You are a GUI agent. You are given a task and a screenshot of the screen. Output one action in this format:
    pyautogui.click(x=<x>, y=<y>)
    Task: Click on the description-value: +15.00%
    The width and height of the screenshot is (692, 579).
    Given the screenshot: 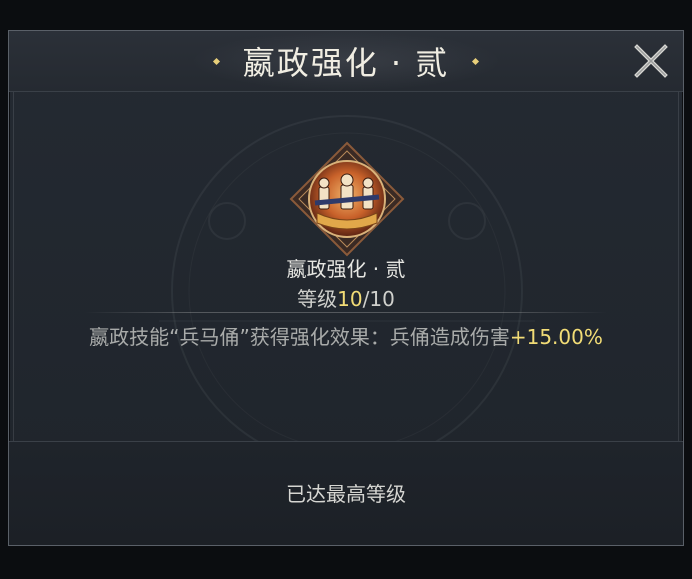 What is the action you would take?
    pyautogui.click(x=556, y=337)
    